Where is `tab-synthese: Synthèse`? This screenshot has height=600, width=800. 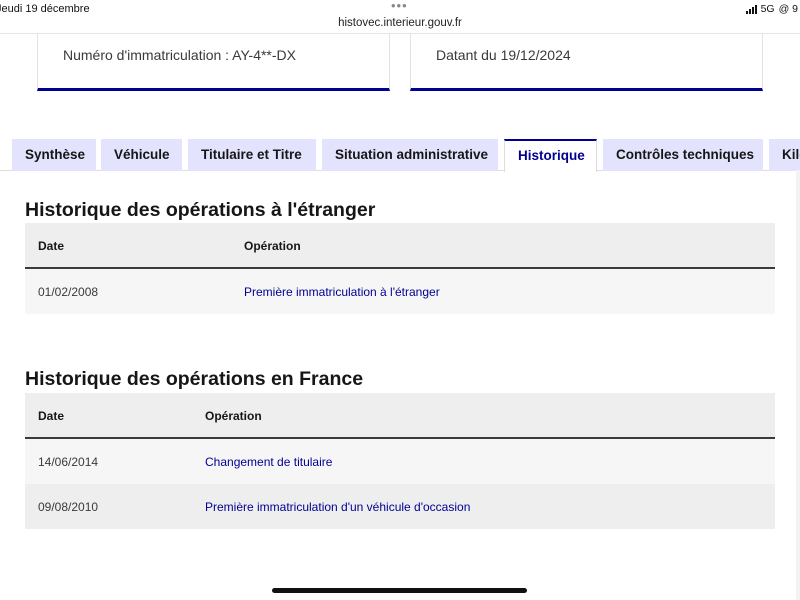 tab-synthese: Synthèse is located at coordinates (54, 155).